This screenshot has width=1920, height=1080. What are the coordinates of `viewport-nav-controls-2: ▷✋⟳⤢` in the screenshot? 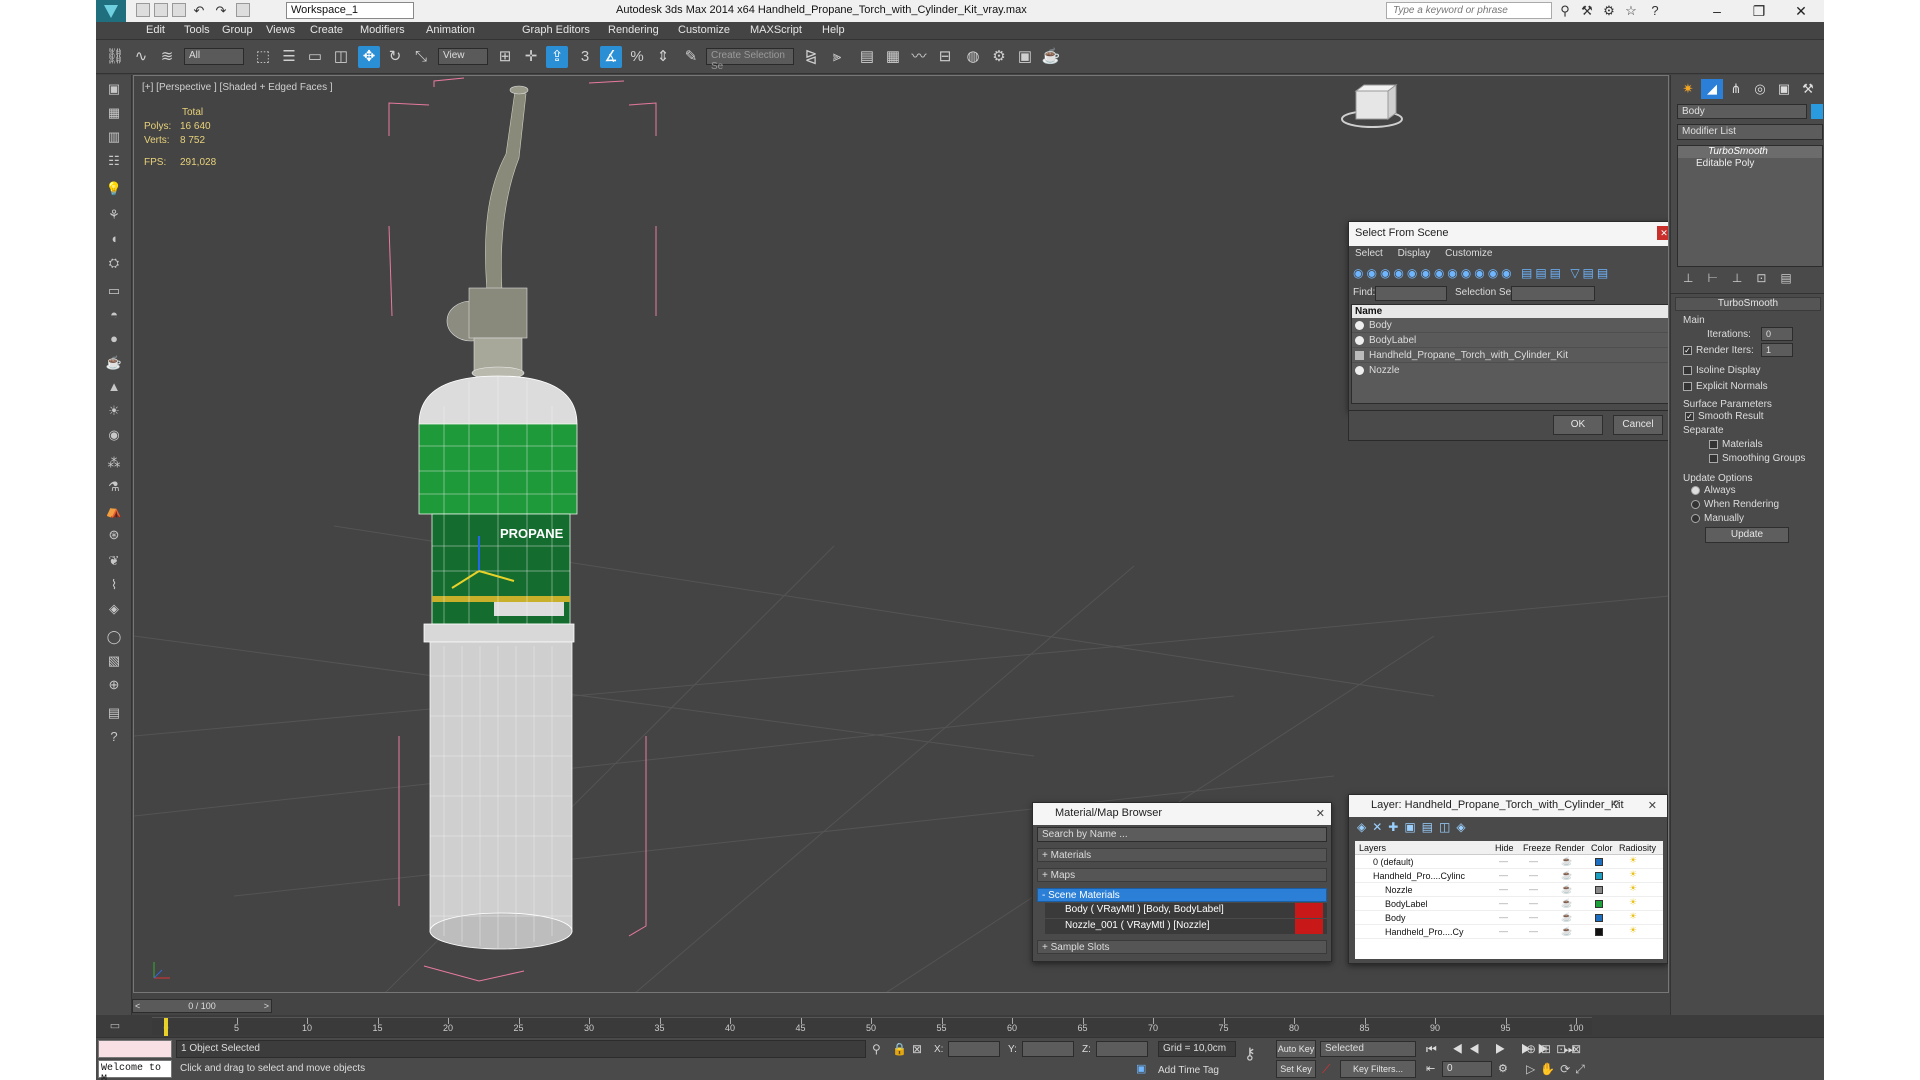 It's located at (1558, 1069).